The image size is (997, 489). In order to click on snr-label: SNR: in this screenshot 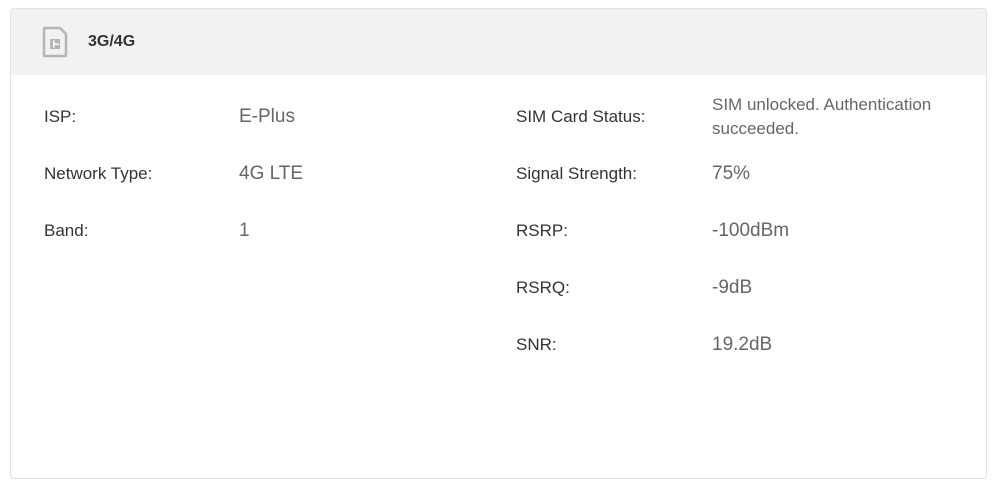, I will do `click(536, 344)`.